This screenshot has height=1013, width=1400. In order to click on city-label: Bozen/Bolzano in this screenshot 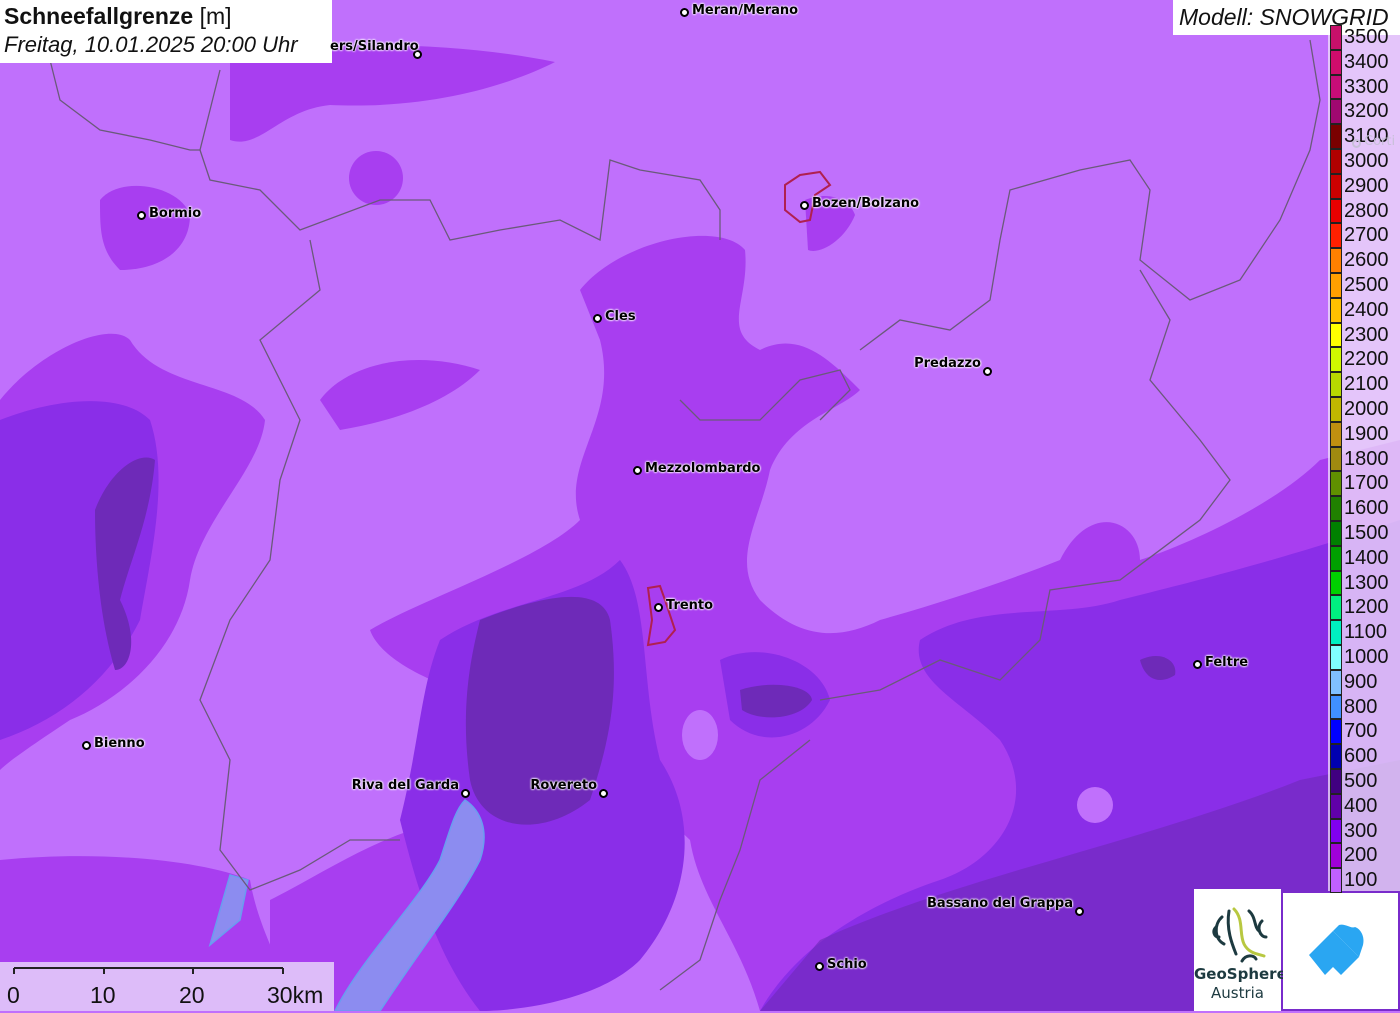, I will do `click(866, 203)`.